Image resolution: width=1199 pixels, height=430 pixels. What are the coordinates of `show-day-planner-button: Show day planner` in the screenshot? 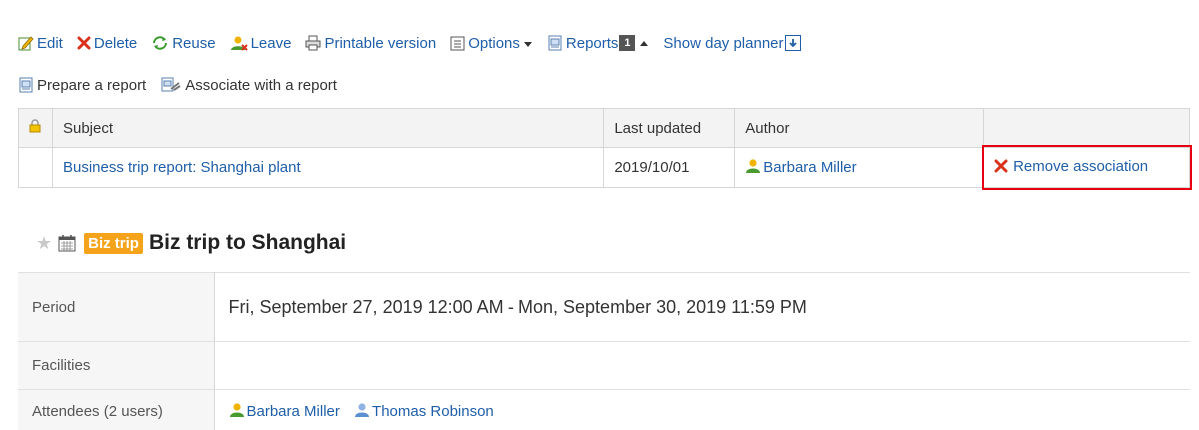 It's located at (732, 43).